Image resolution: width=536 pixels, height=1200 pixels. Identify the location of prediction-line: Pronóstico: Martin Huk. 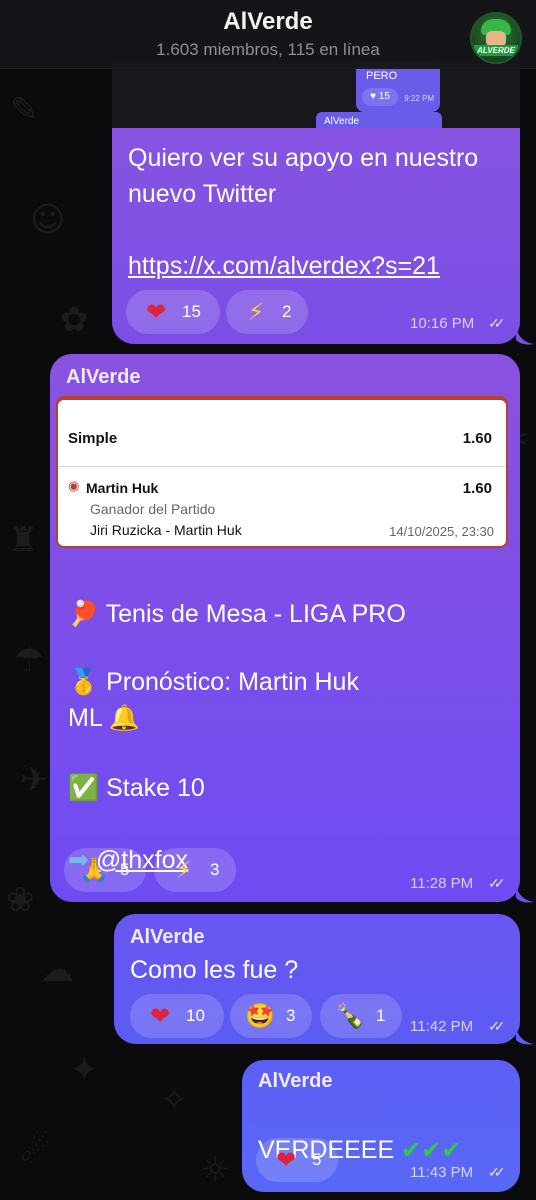
(232, 682).